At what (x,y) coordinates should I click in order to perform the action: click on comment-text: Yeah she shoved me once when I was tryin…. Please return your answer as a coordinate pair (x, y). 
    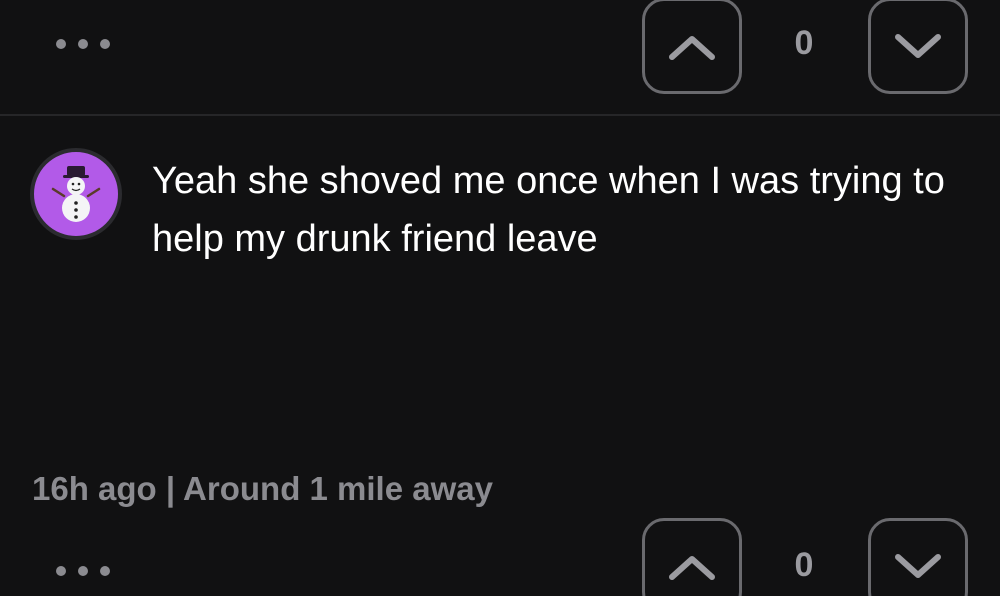
    Looking at the image, I should click on (548, 210).